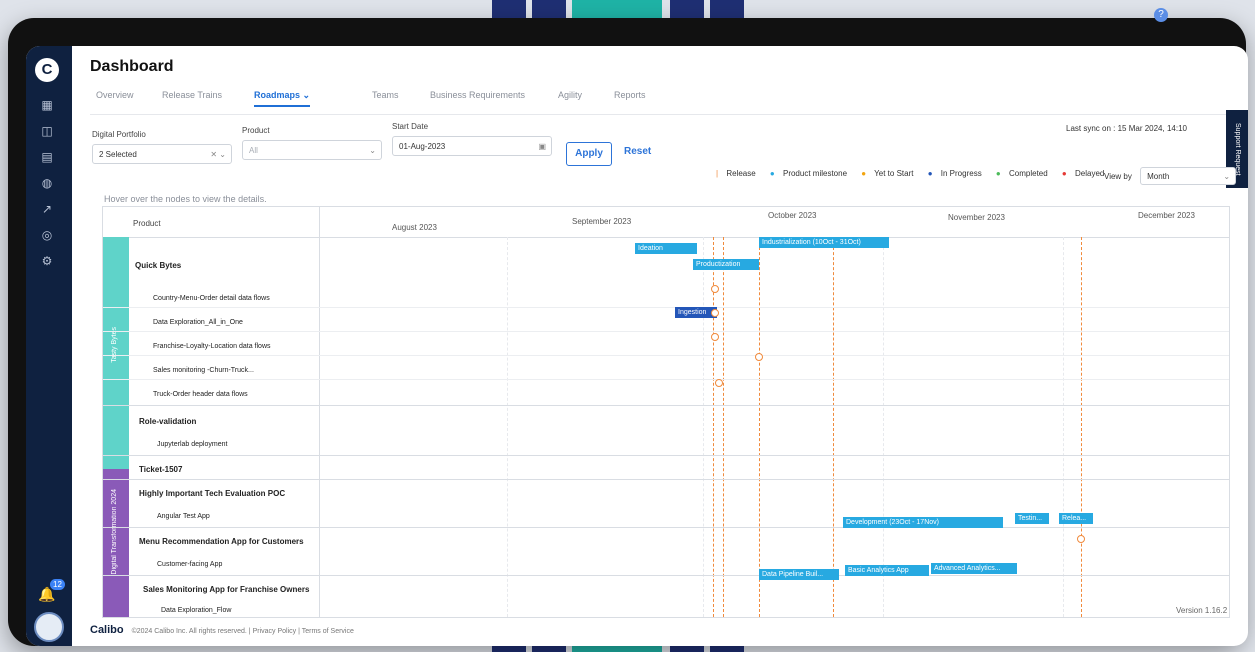  Describe the element at coordinates (118, 154) in the screenshot. I see `portfolio-value: 2 Selected` at that location.